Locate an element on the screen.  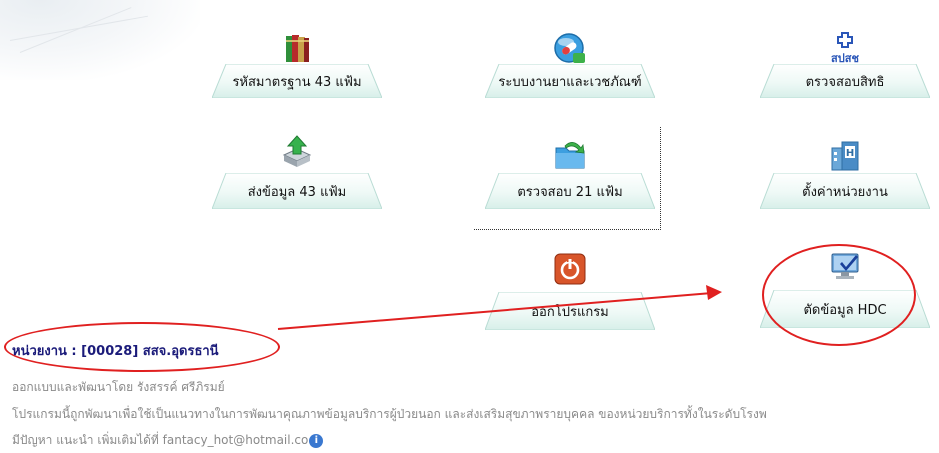
menu-standard-43: รหัสมาตรฐาน 43 แฟ้ม is located at coordinates (297, 67).